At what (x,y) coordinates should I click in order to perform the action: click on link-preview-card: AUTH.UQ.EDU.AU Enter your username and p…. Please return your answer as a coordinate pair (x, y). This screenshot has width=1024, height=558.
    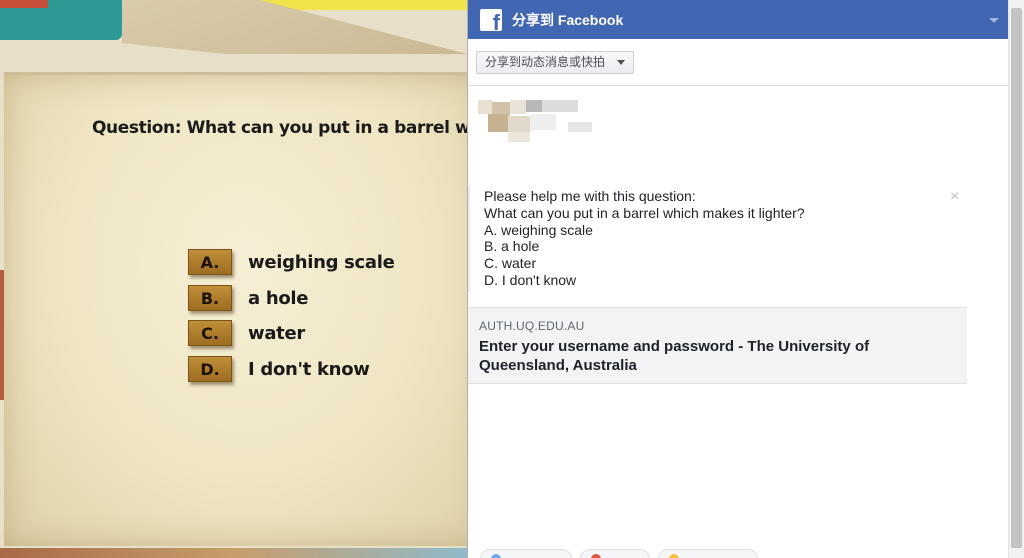
    Looking at the image, I should click on (717, 345).